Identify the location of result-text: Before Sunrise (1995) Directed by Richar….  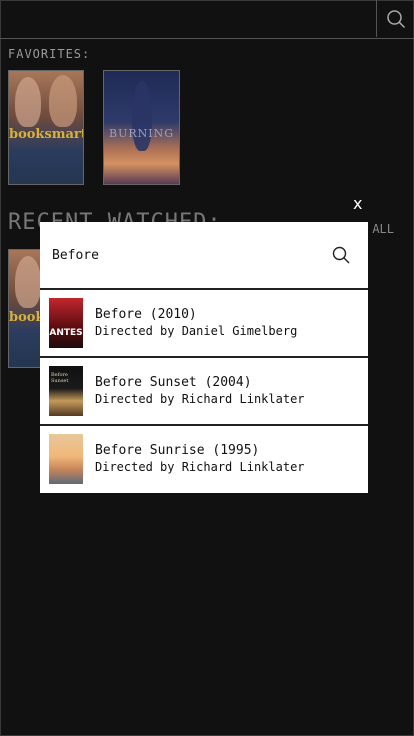
(200, 459).